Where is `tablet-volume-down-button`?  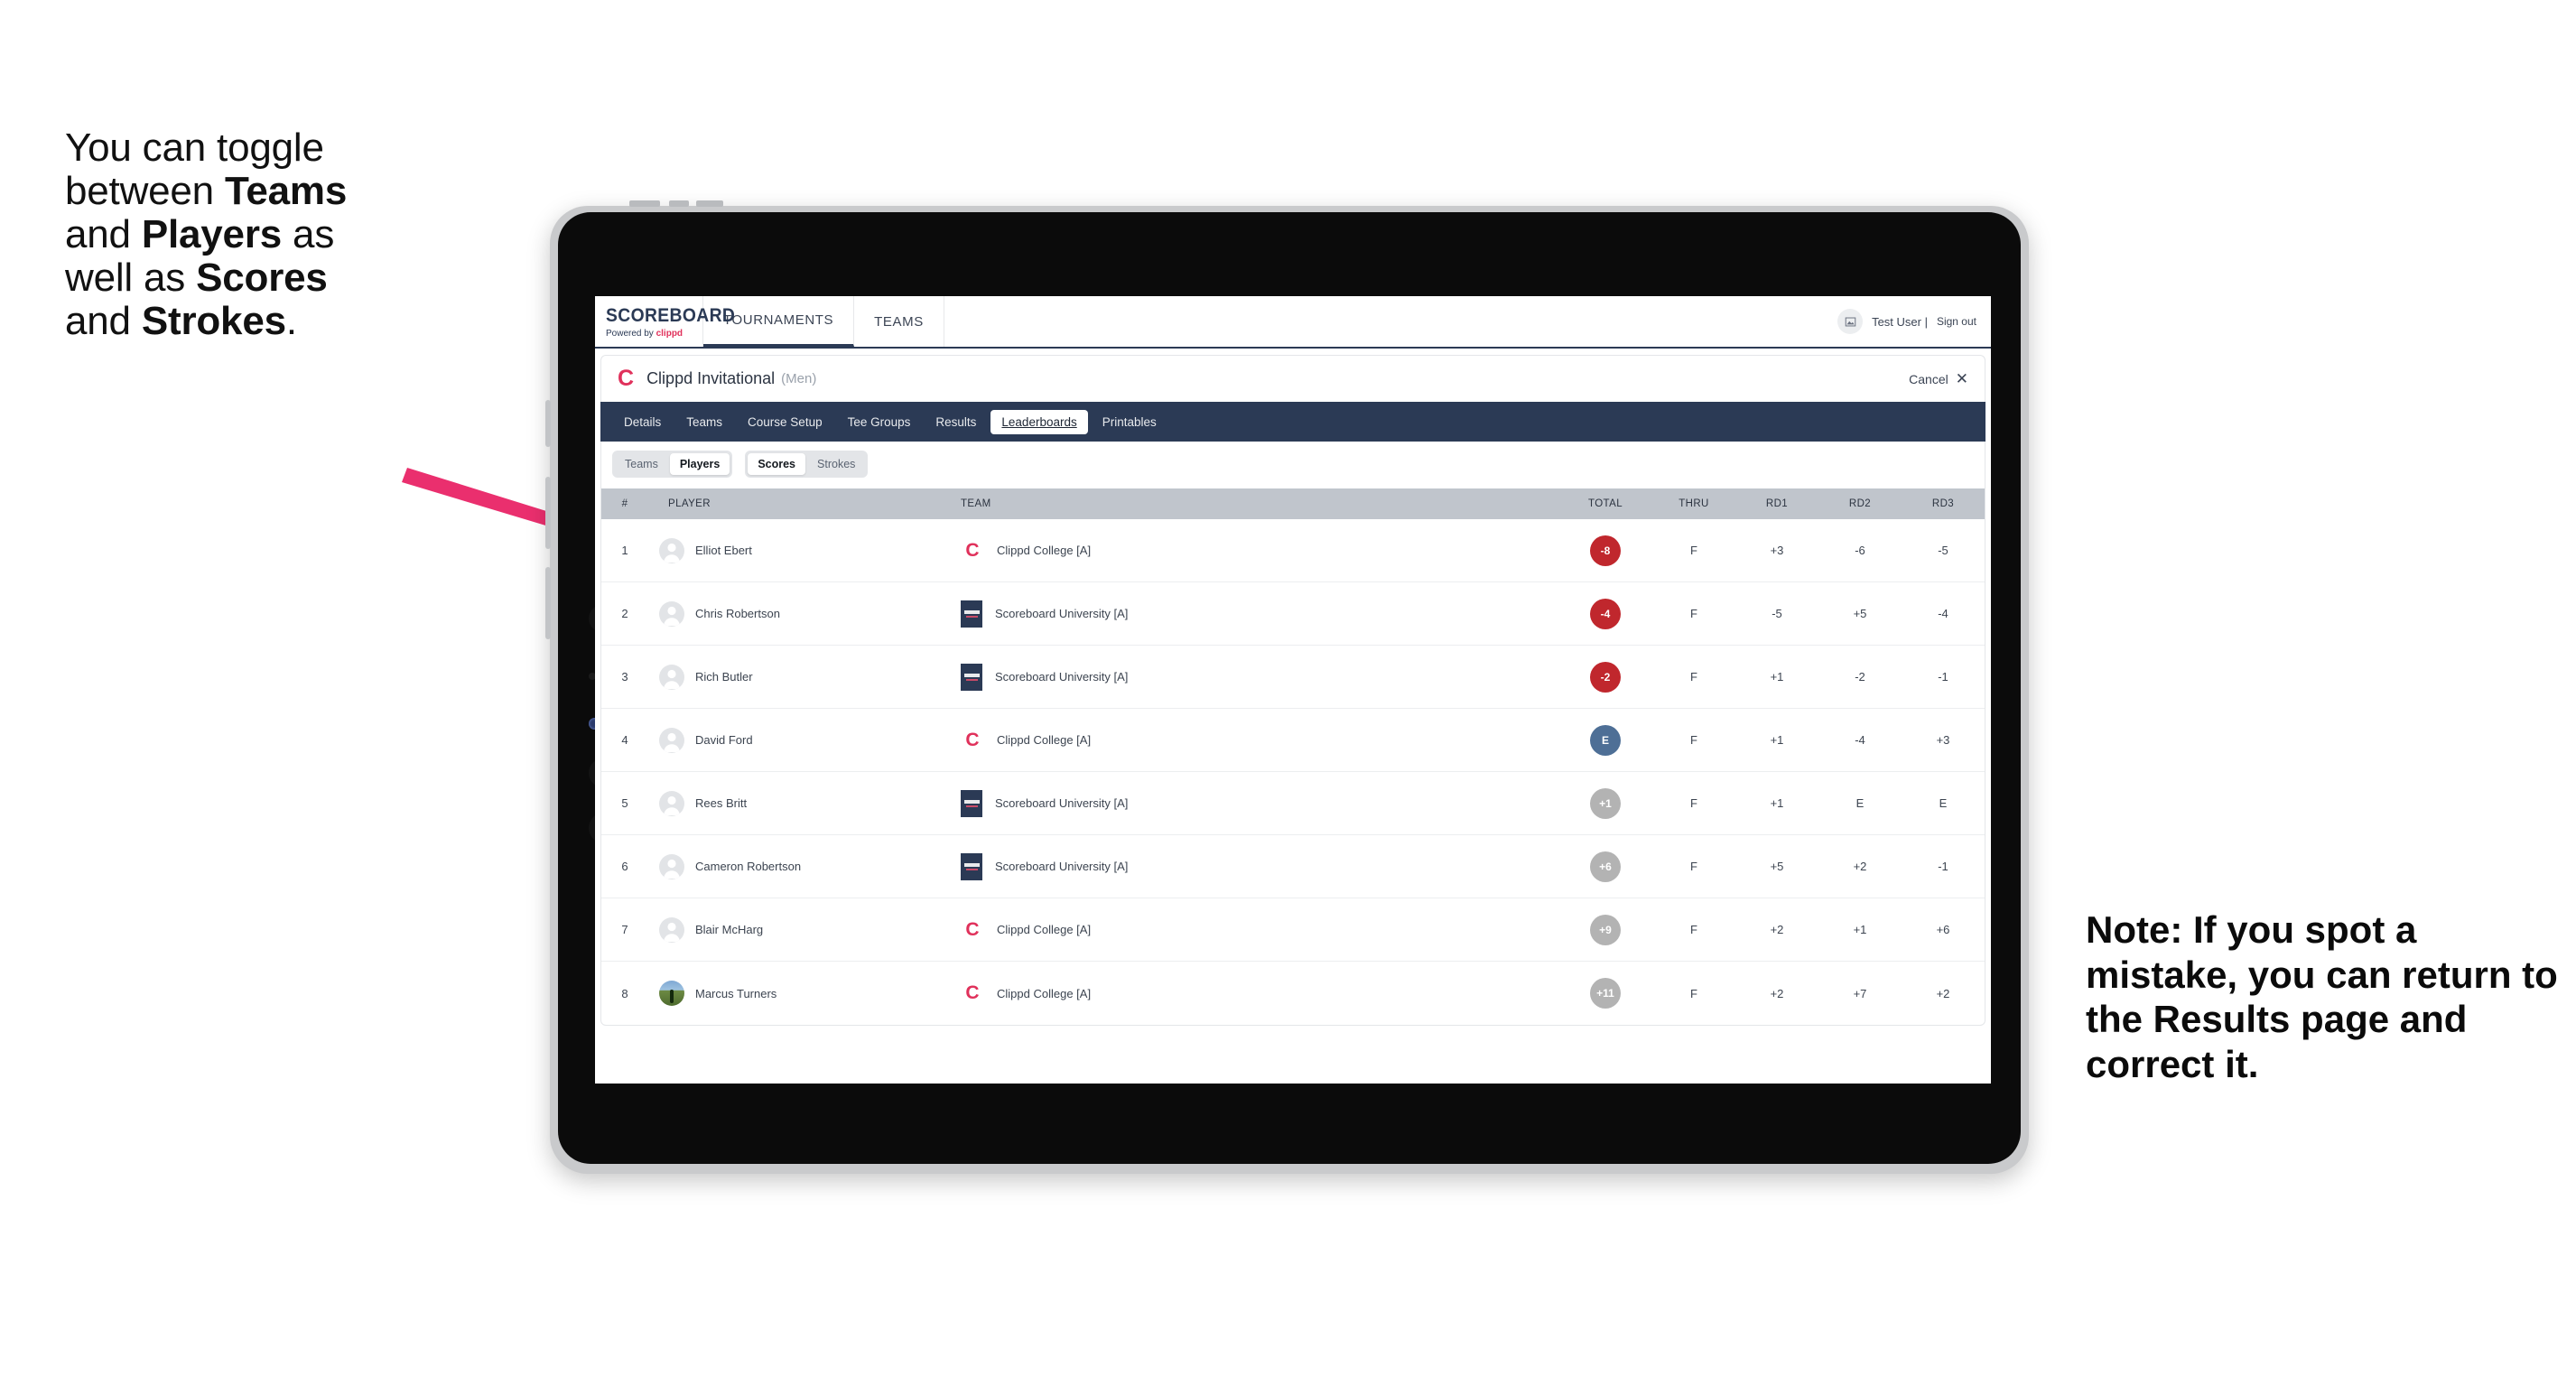
tablet-volume-down-button is located at coordinates (548, 603).